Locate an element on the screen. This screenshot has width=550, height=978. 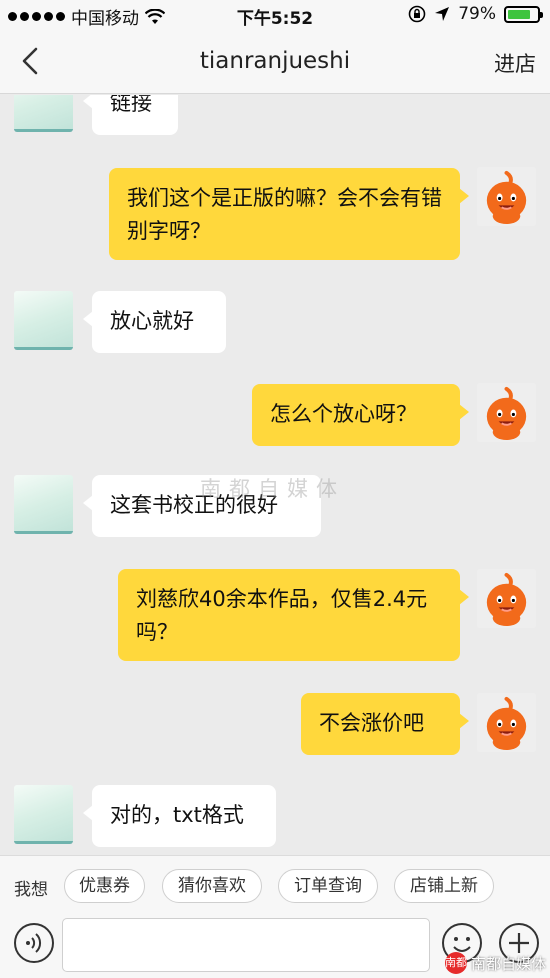
quick-chip-order-query: 订单查询 is located at coordinates (328, 886).